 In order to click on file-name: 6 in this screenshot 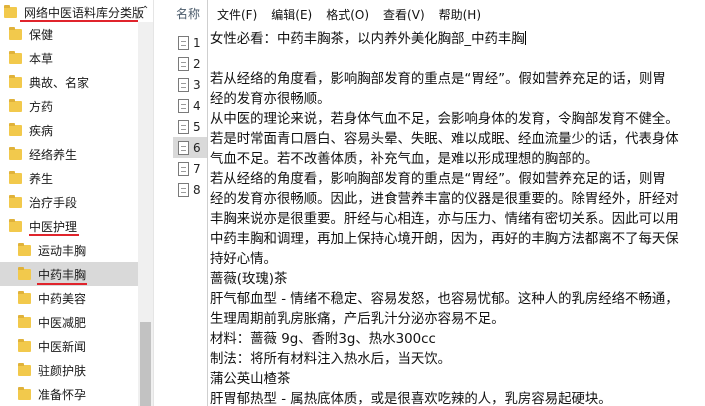, I will do `click(197, 147)`.